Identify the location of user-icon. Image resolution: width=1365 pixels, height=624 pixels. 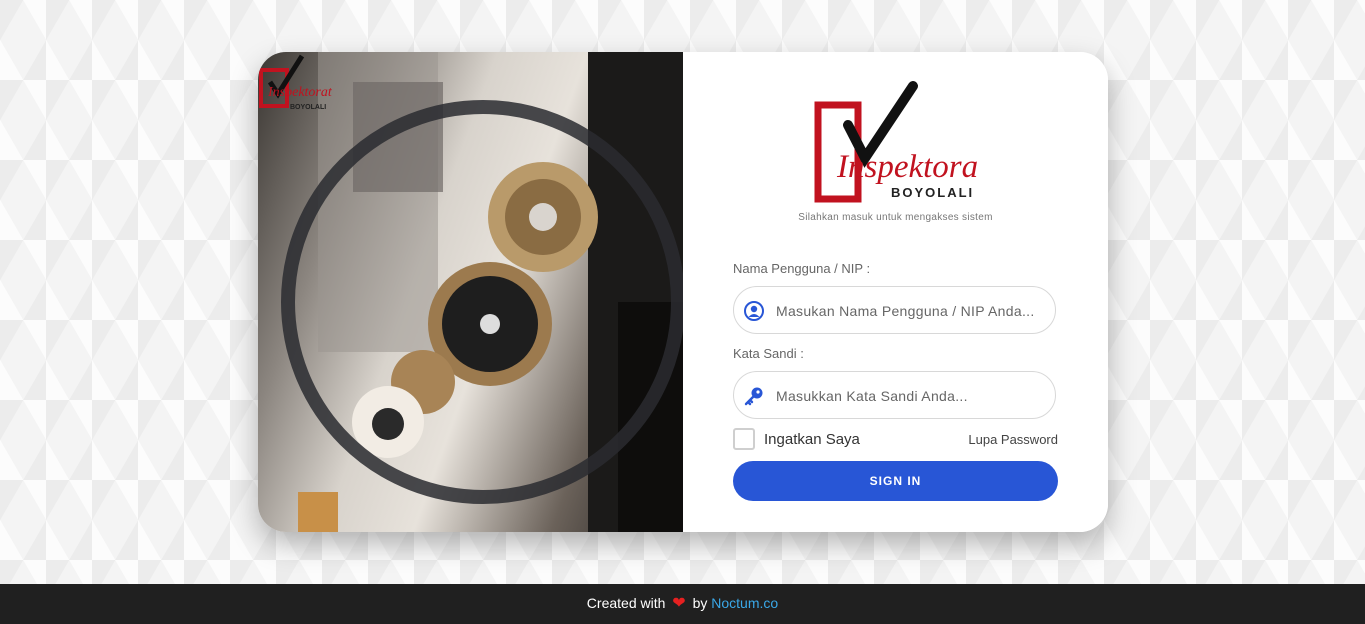
(754, 311).